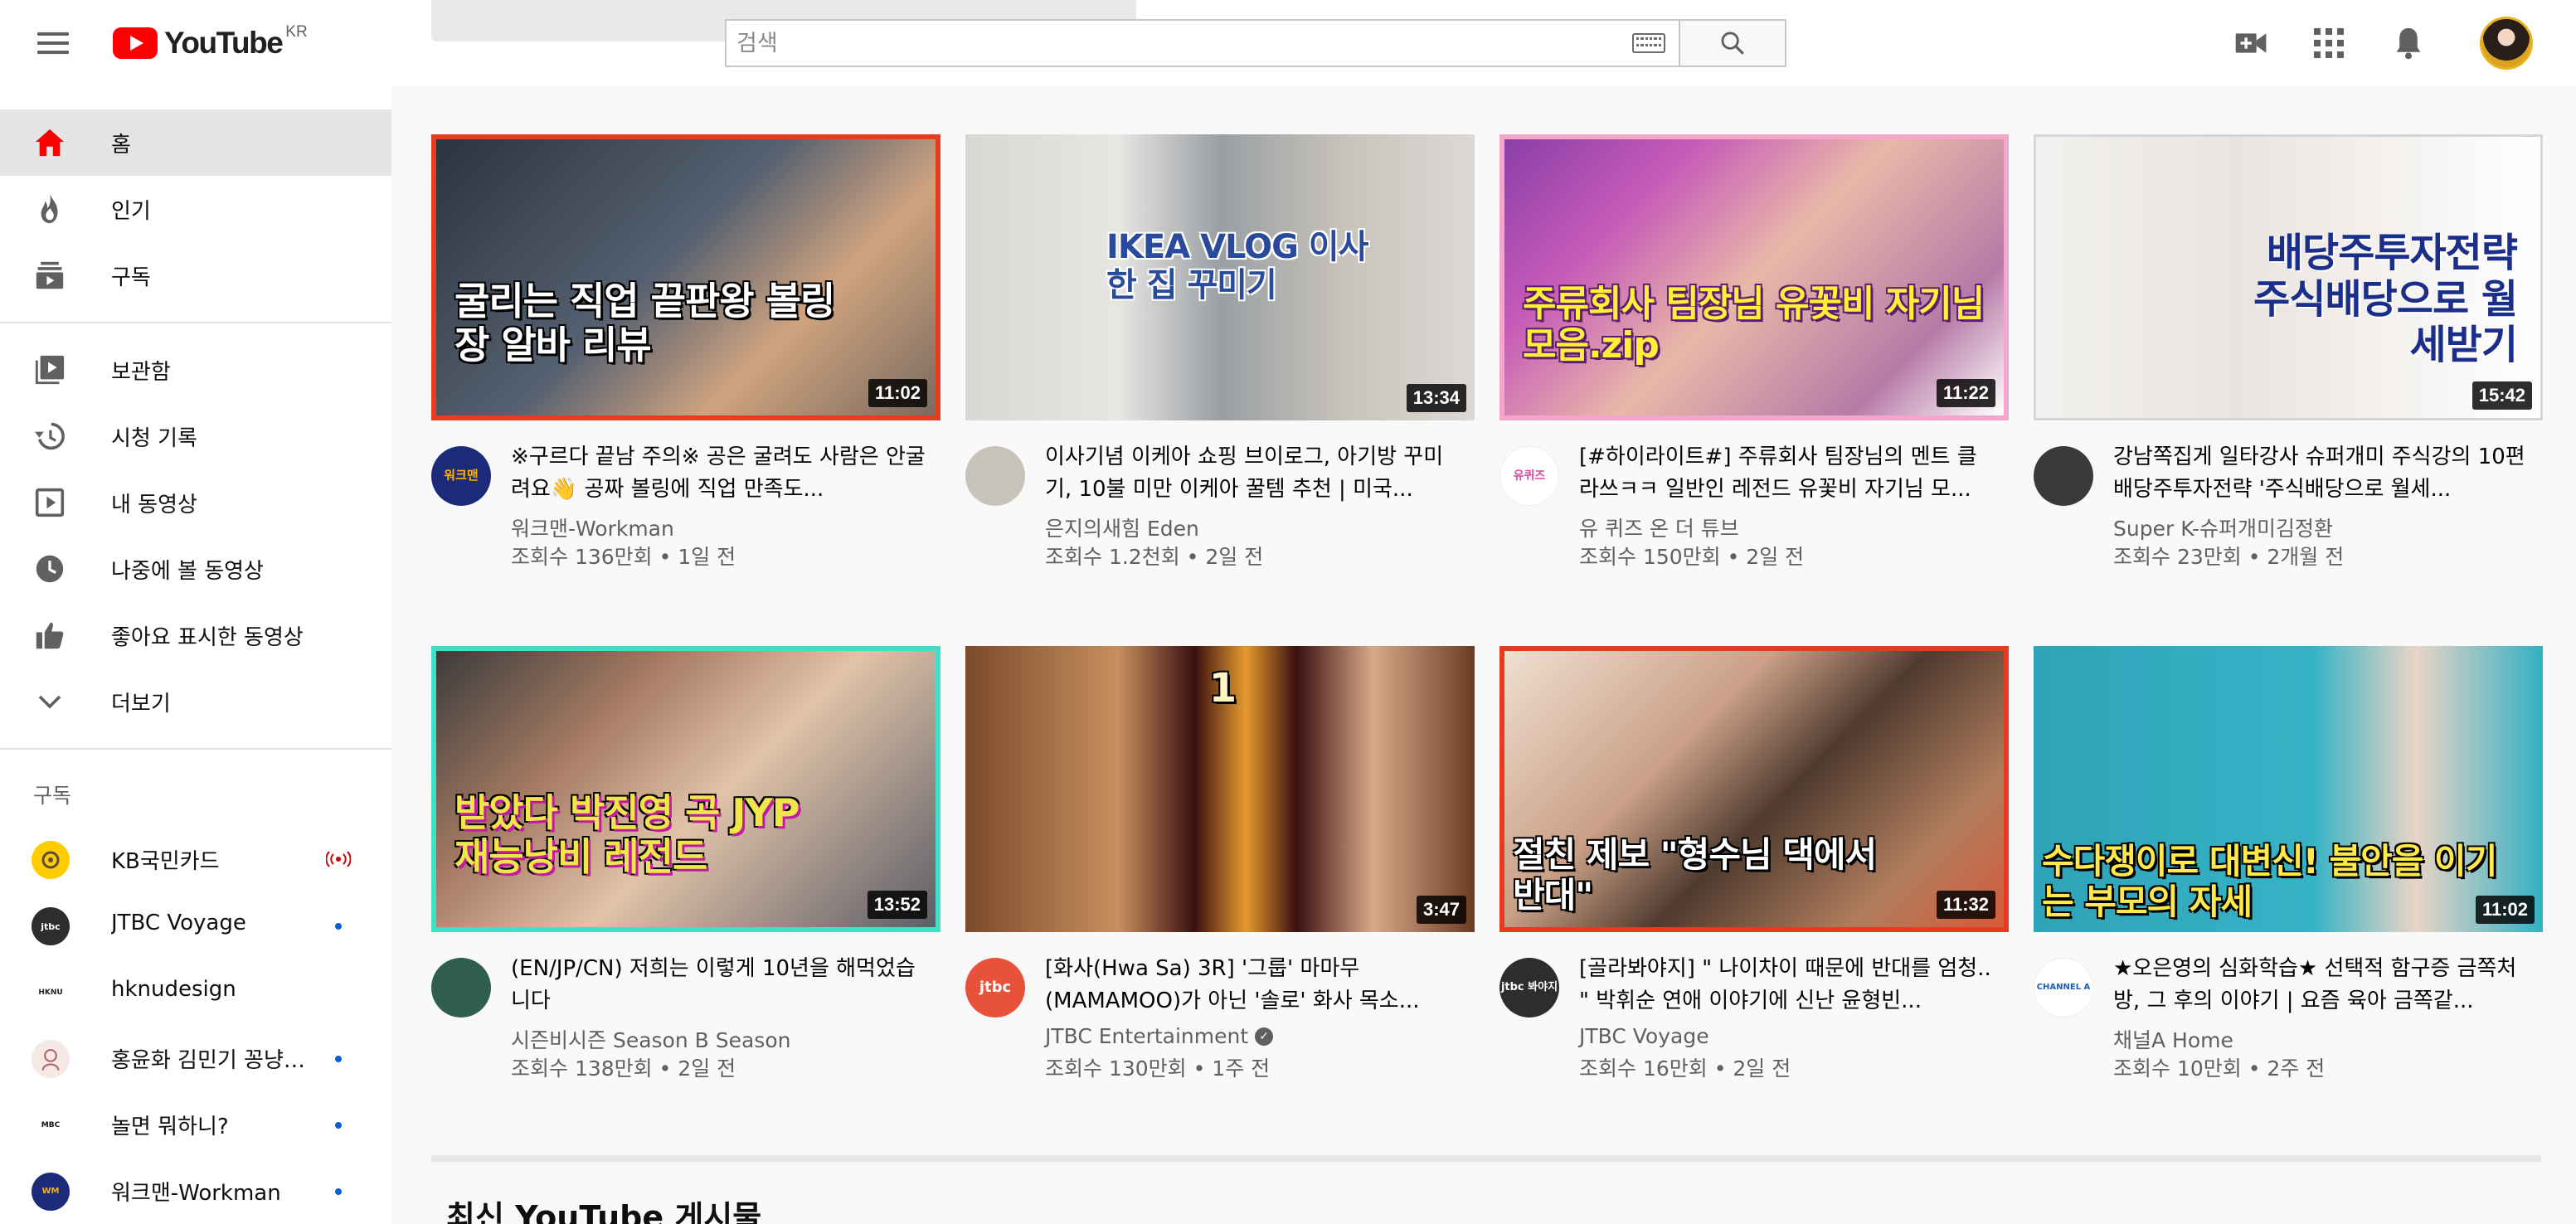  Describe the element at coordinates (1237, 266) in the screenshot. I see `thumbnail-text: IKEA VLOG 이사한 집 꾸미기` at that location.